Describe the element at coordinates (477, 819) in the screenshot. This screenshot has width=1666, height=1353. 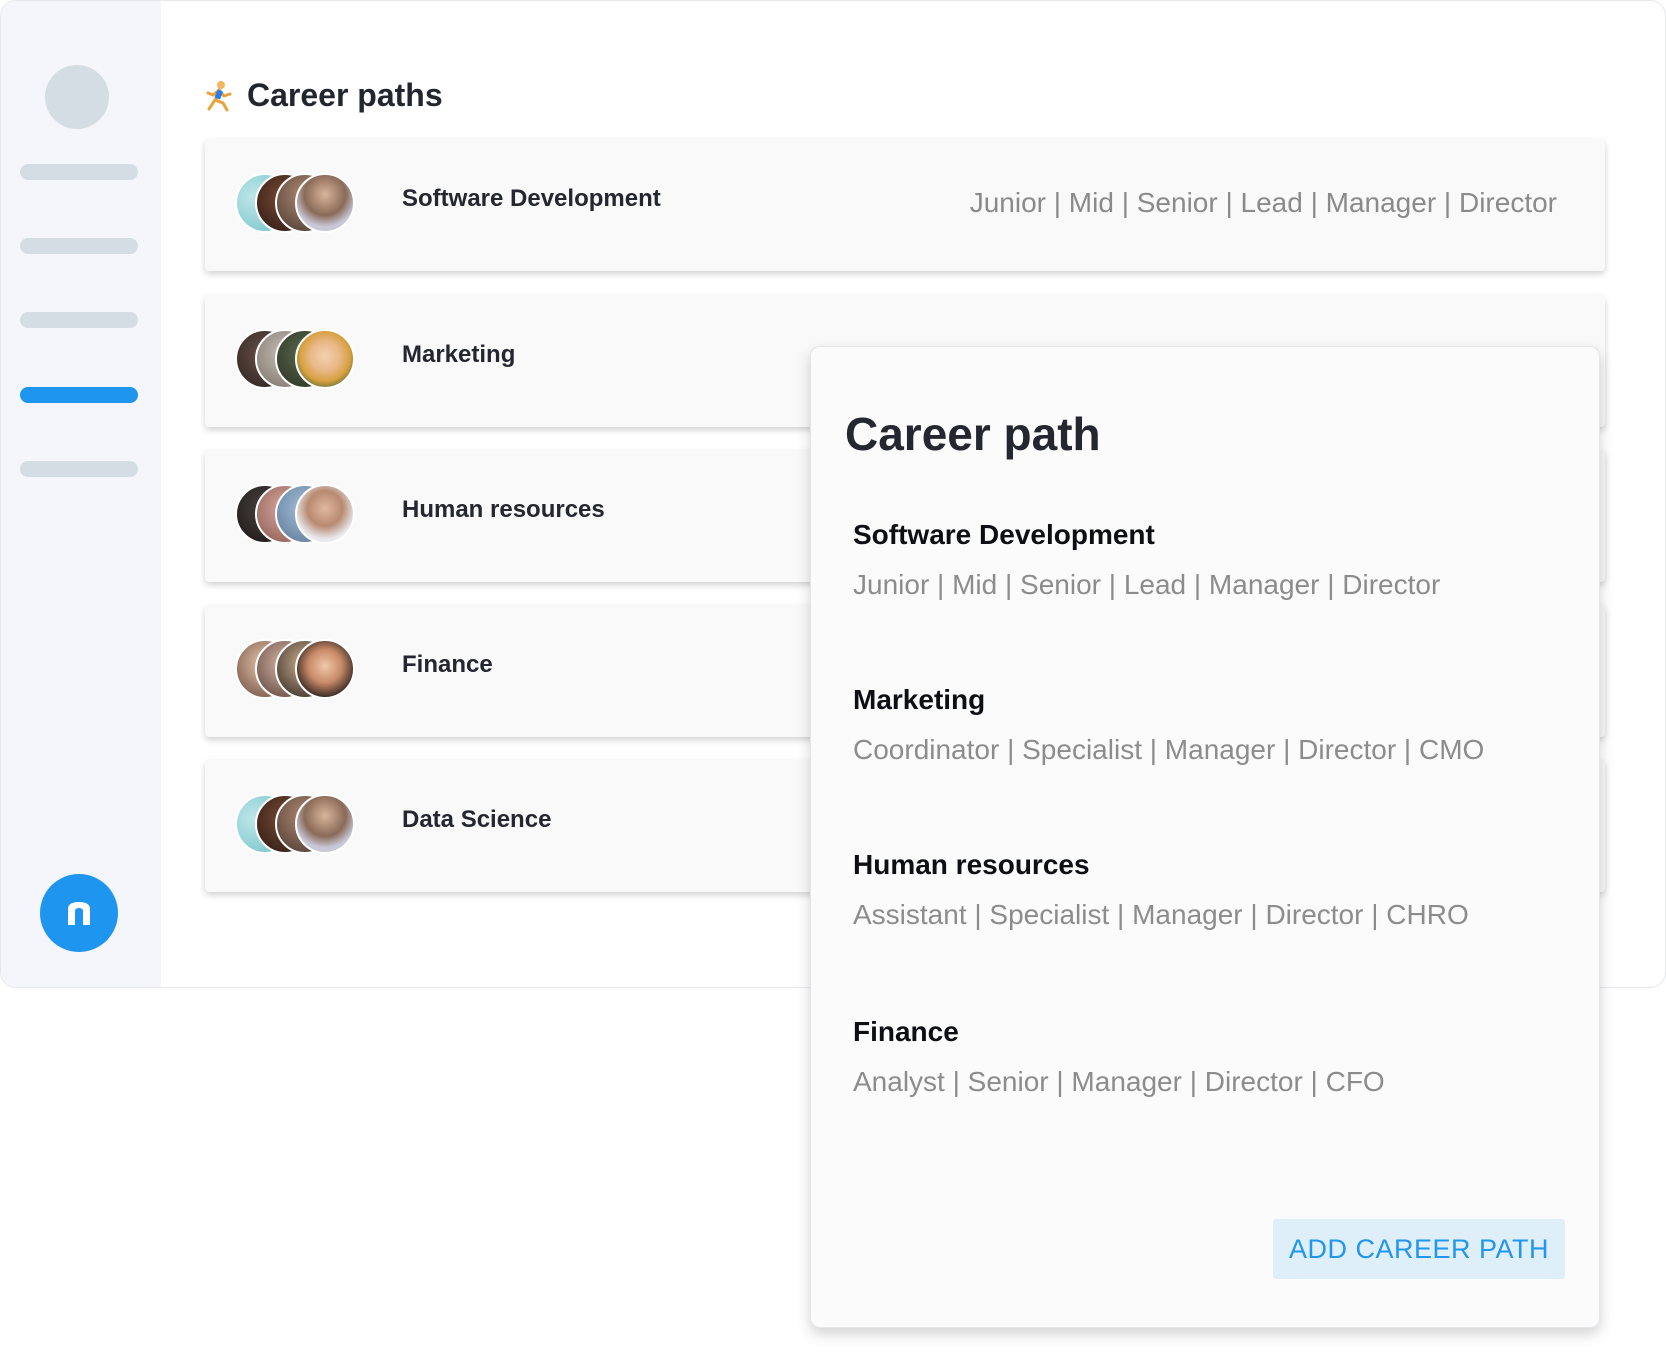
I see `row-title: Data Science` at that location.